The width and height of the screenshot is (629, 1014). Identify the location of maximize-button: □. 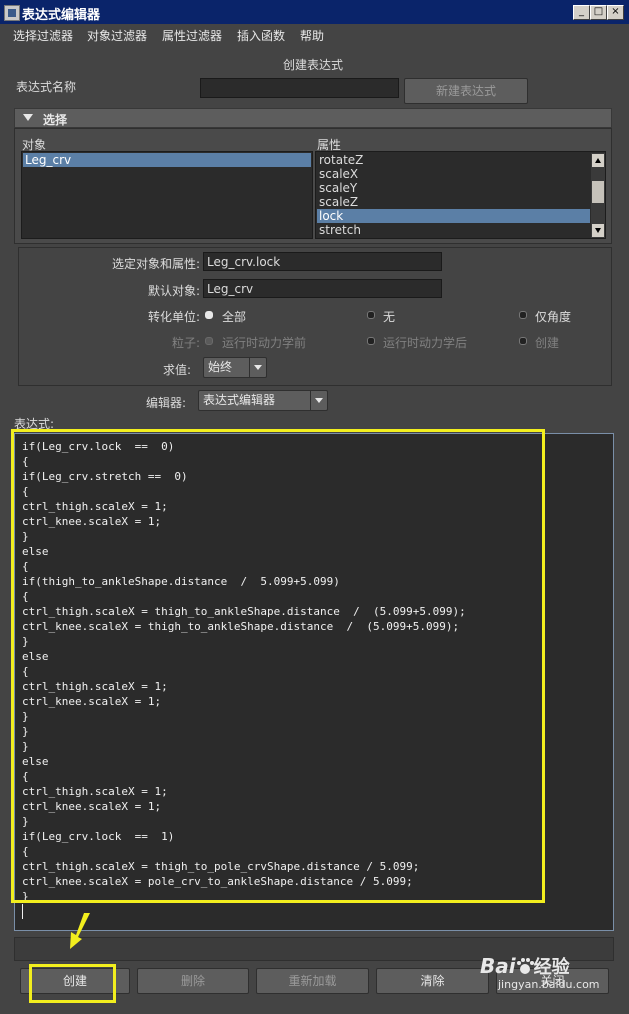
(598, 12).